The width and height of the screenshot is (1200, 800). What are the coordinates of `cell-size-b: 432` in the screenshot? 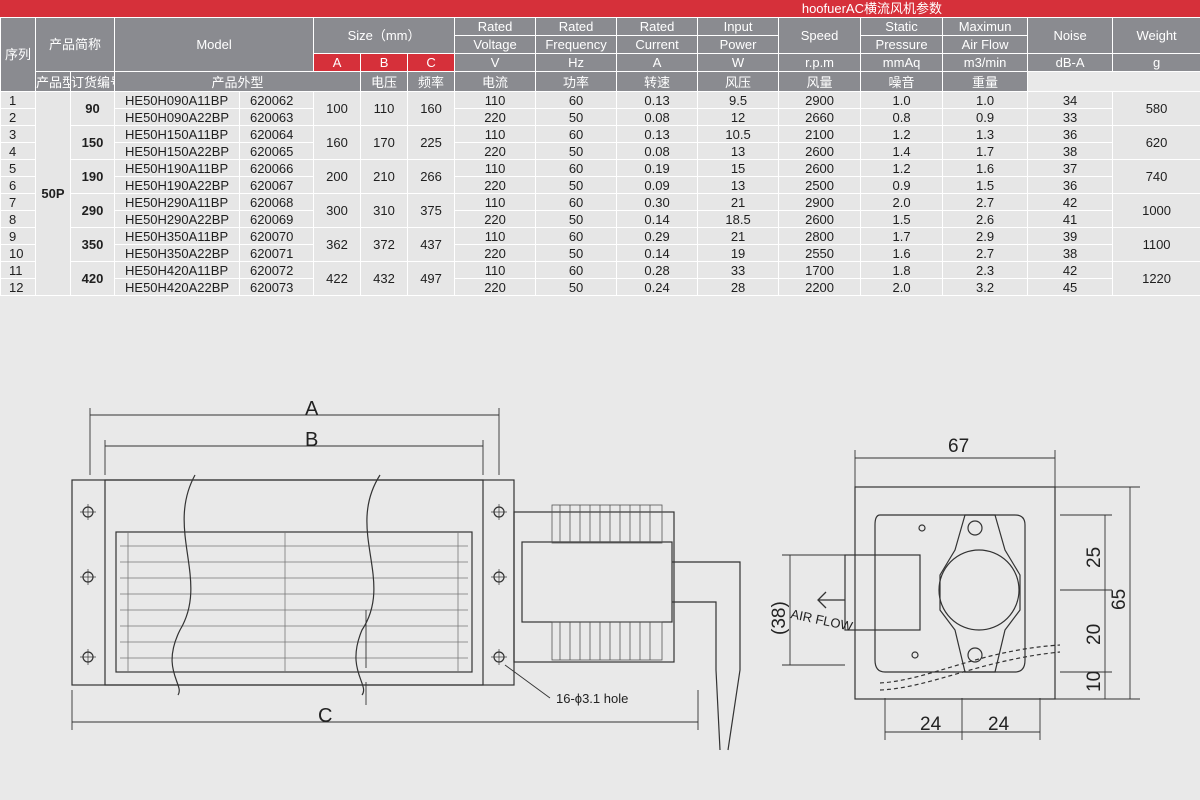 It's located at (384, 278).